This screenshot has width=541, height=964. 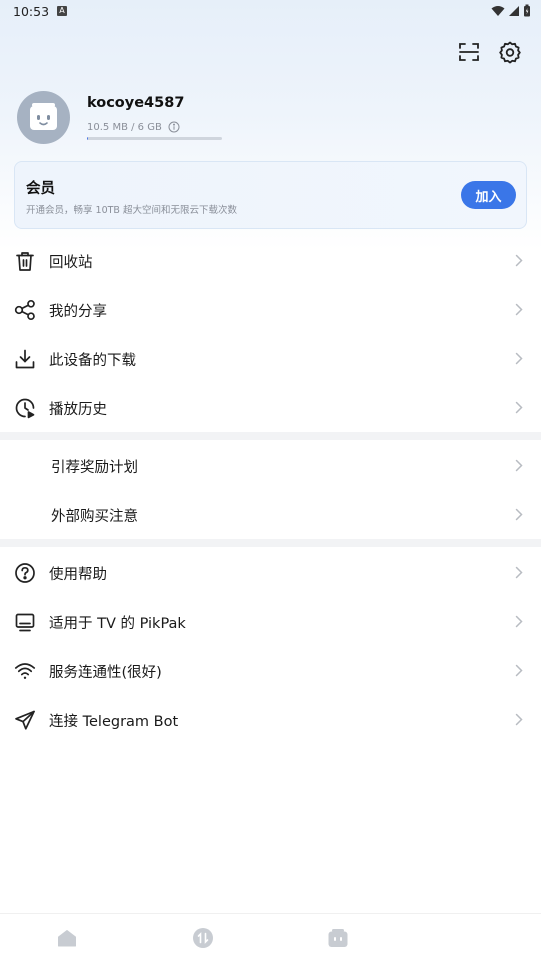 I want to click on menu-item-referral-program: 引荐奖励计划, so click(x=270, y=465).